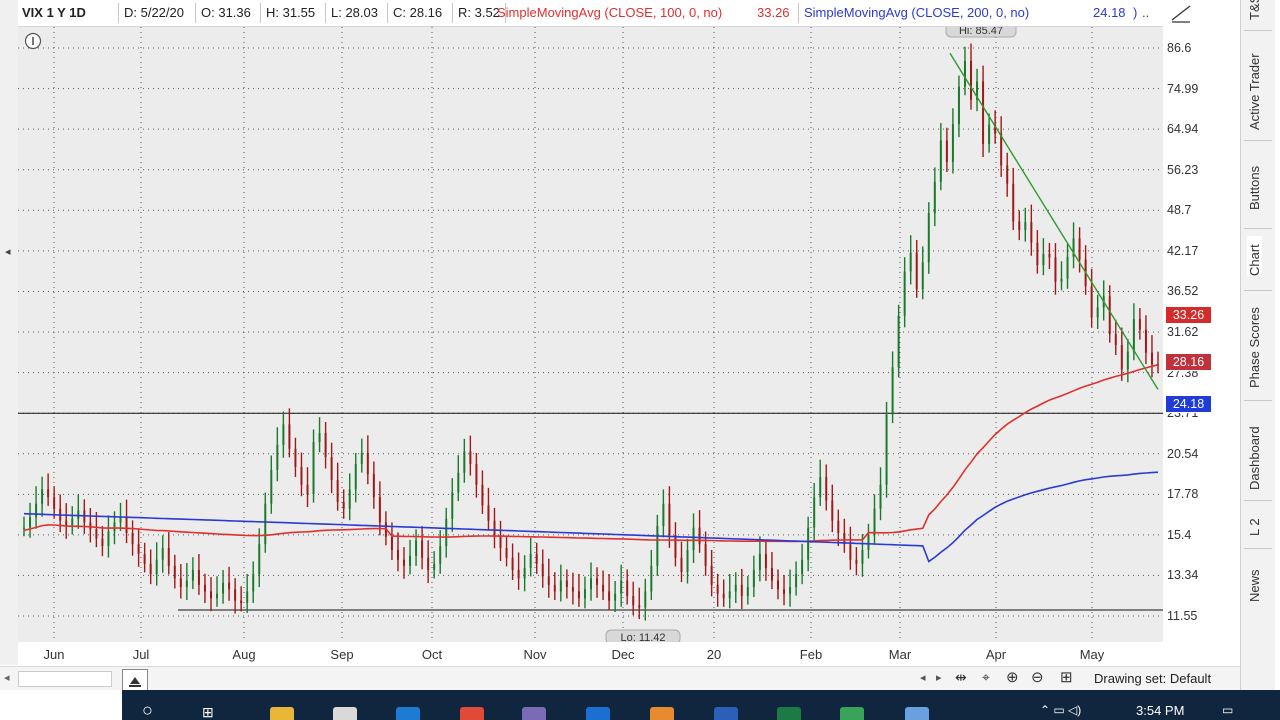 The image size is (1280, 720). What do you see at coordinates (135, 680) in the screenshot?
I see `expand-panel-icon` at bounding box center [135, 680].